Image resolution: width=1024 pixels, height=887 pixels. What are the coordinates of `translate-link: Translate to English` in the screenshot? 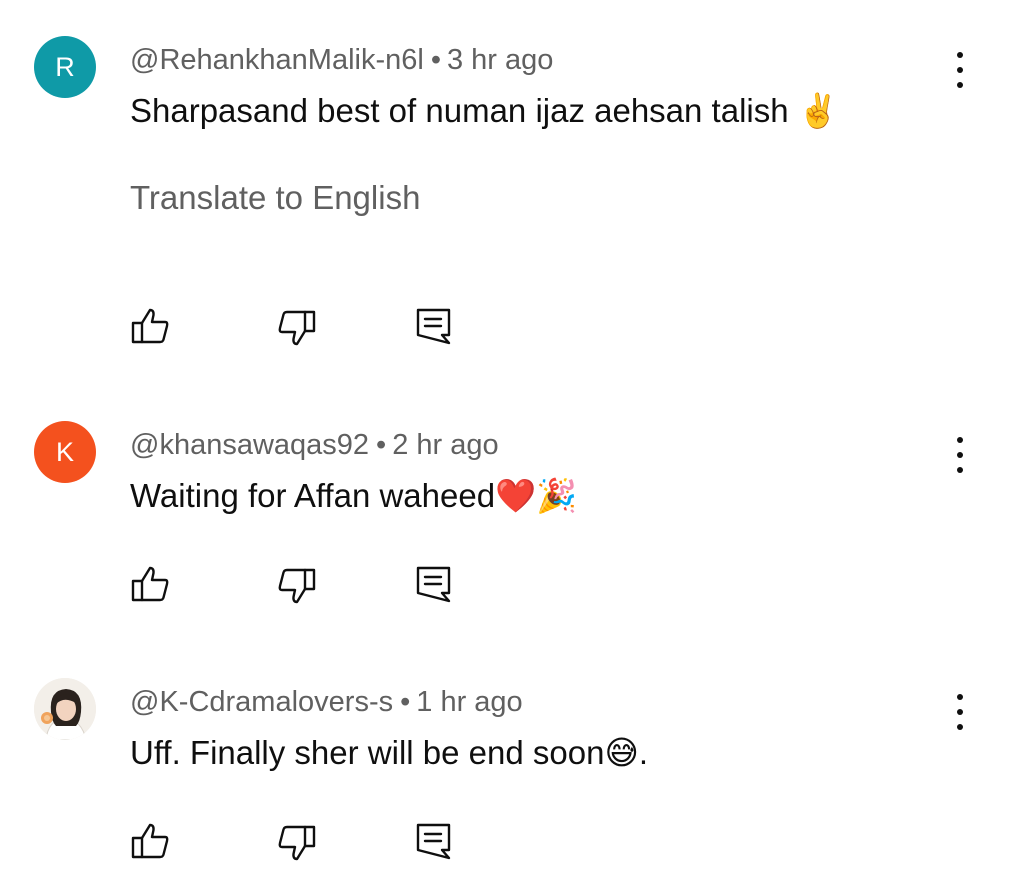 It's located at (275, 198).